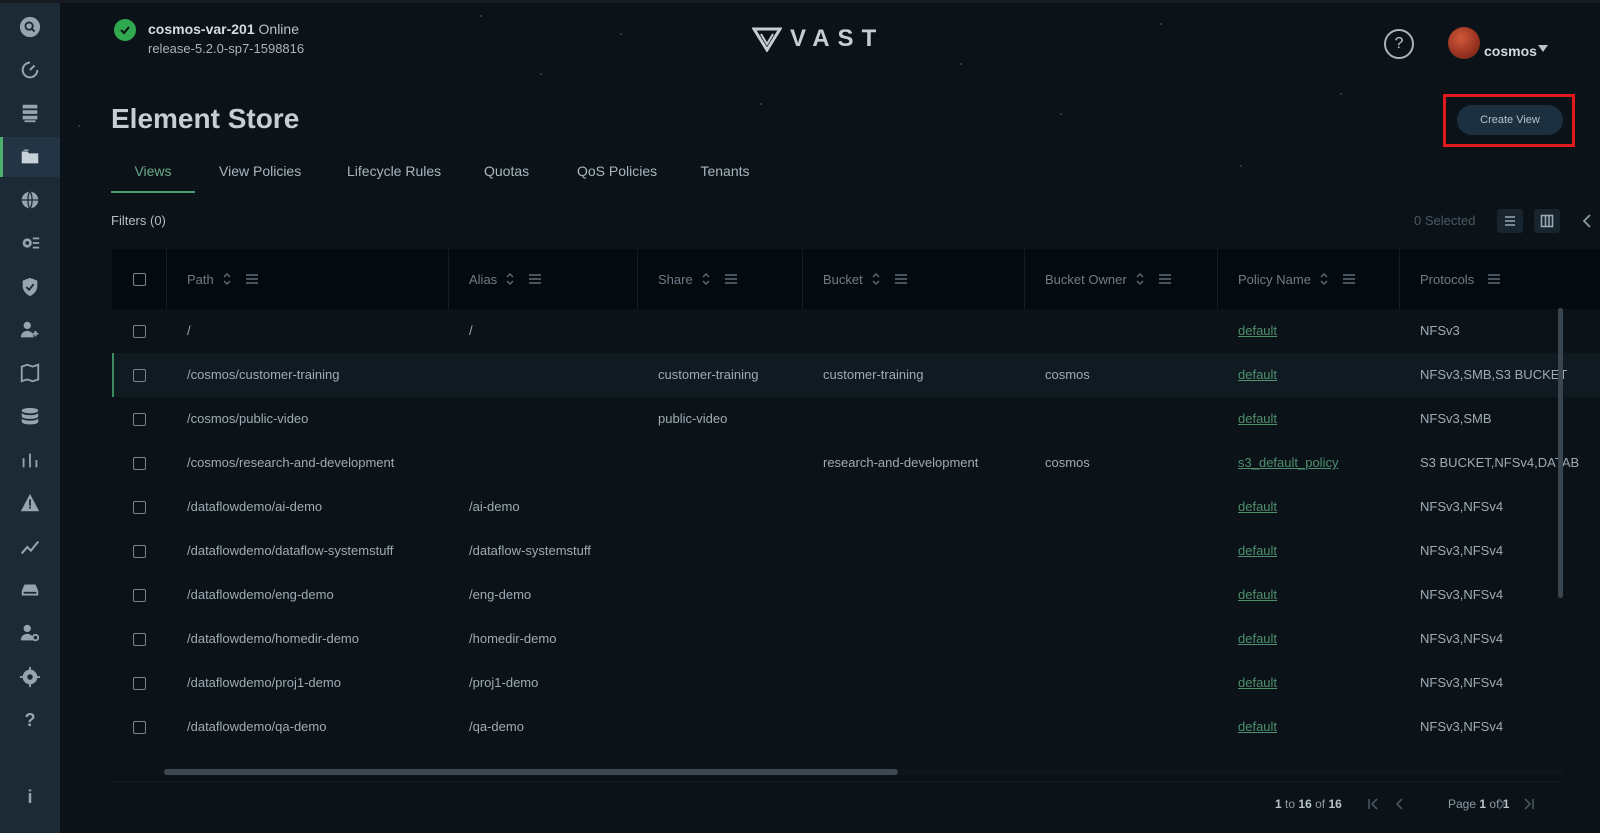  Describe the element at coordinates (720, 279) in the screenshot. I see `column-header-share: Share` at that location.